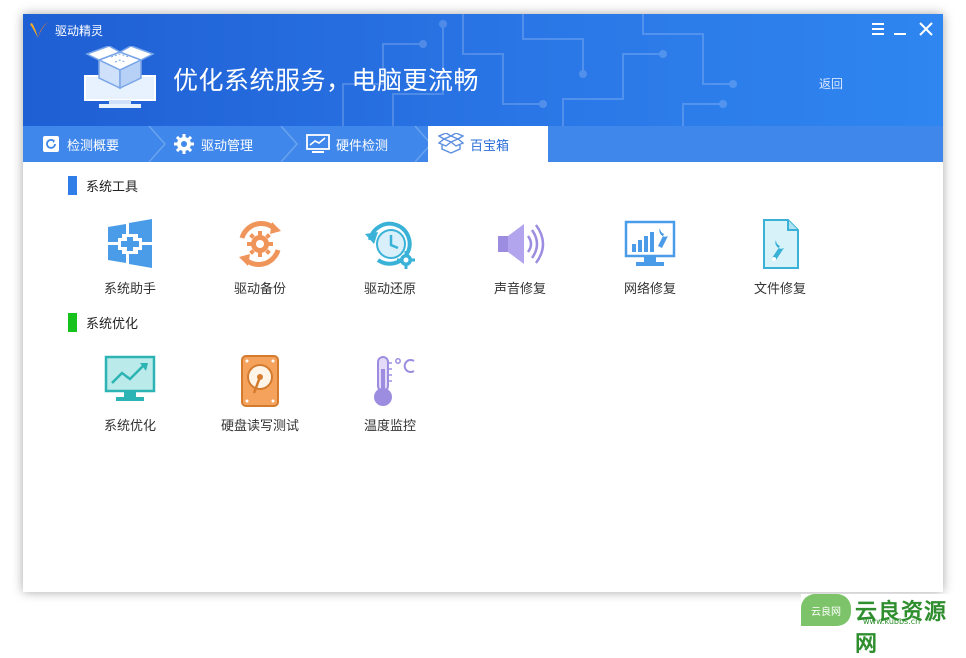 The width and height of the screenshot is (966, 658). I want to click on tab-bar: 检测概要 驱动管理 硬件检测 百宝箱, so click(483, 144).